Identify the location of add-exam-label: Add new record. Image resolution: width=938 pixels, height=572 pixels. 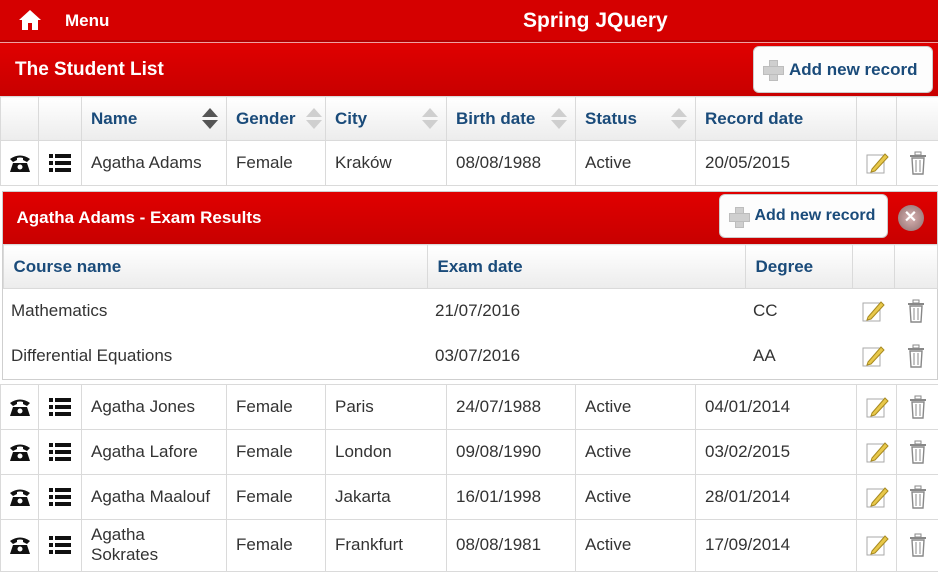
(815, 216).